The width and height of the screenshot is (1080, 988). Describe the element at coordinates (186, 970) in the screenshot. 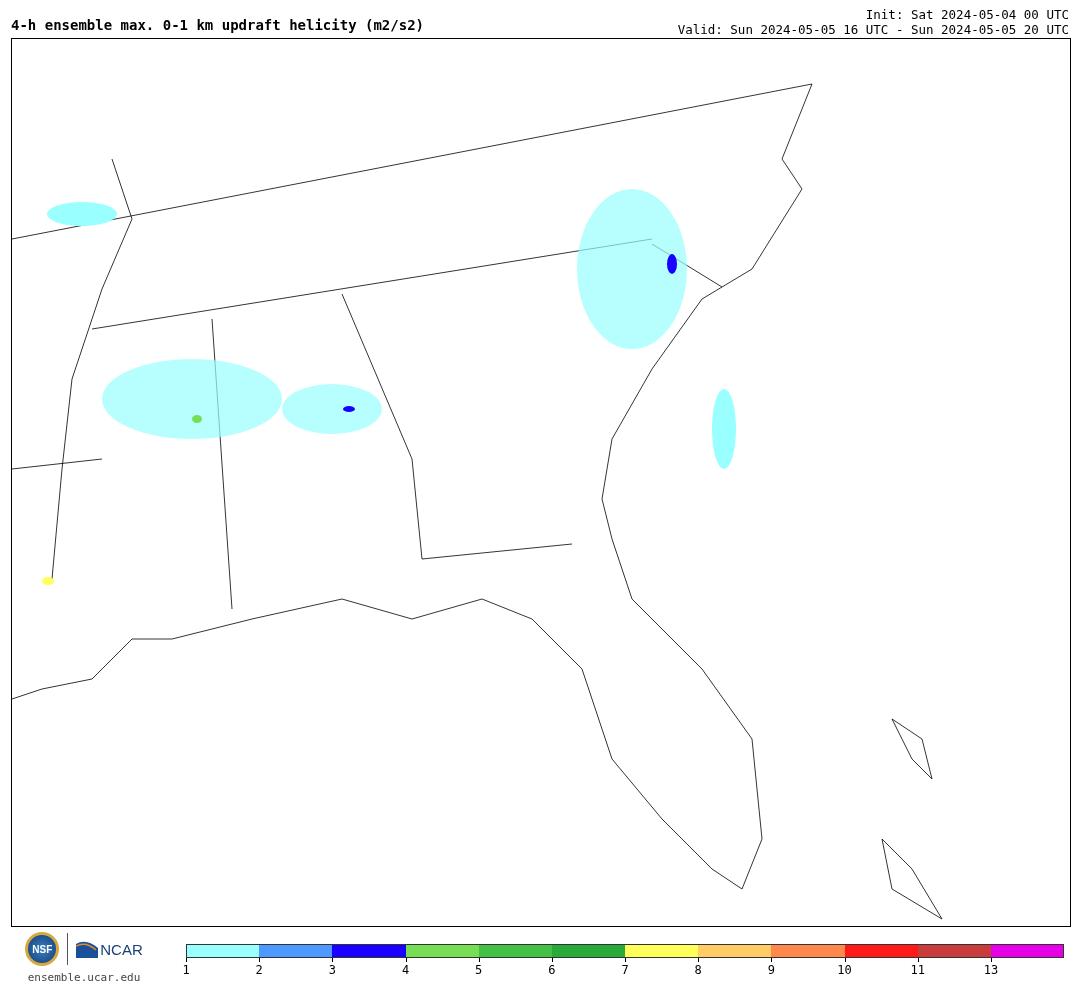

I see `scale-label: 1` at that location.